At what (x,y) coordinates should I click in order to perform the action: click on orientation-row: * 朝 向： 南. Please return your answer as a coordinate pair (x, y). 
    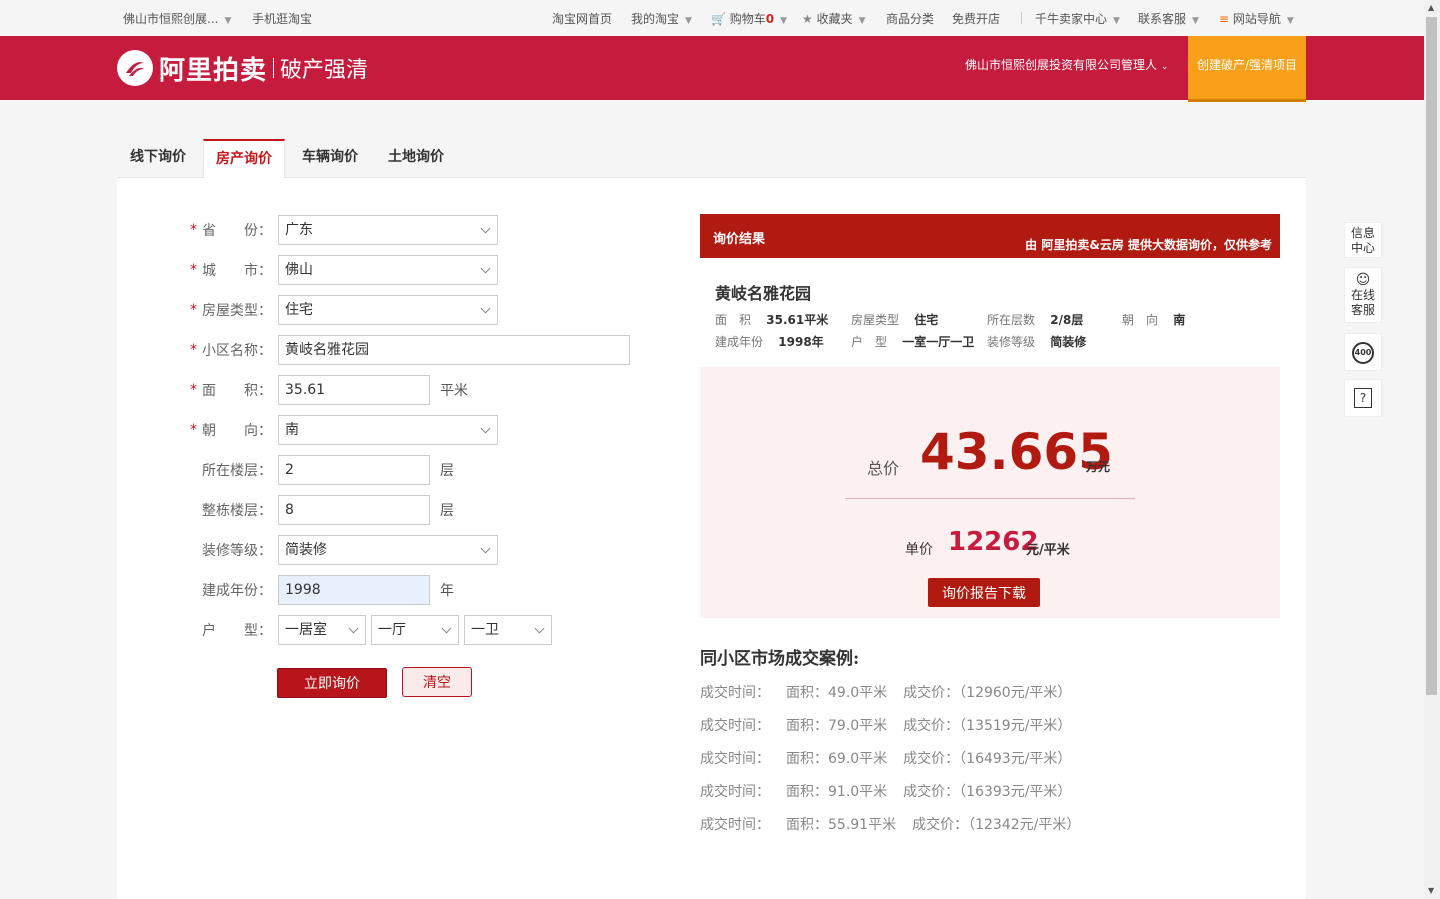
    Looking at the image, I should click on (344, 430).